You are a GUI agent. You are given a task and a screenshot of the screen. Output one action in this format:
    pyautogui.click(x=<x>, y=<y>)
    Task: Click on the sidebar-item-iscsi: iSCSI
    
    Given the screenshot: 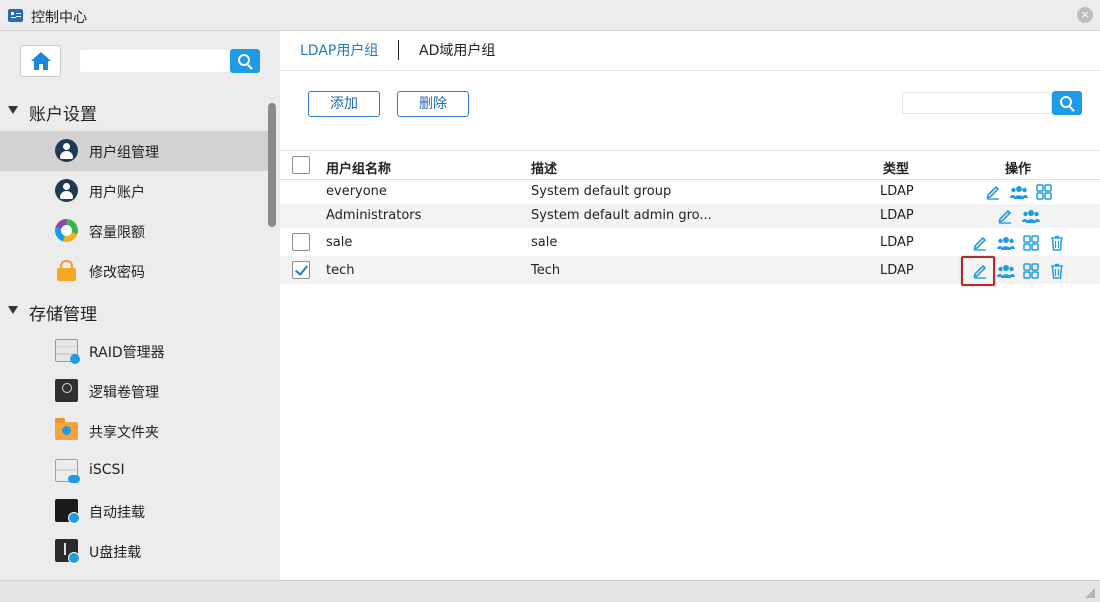 What is the action you would take?
    pyautogui.click(x=134, y=471)
    